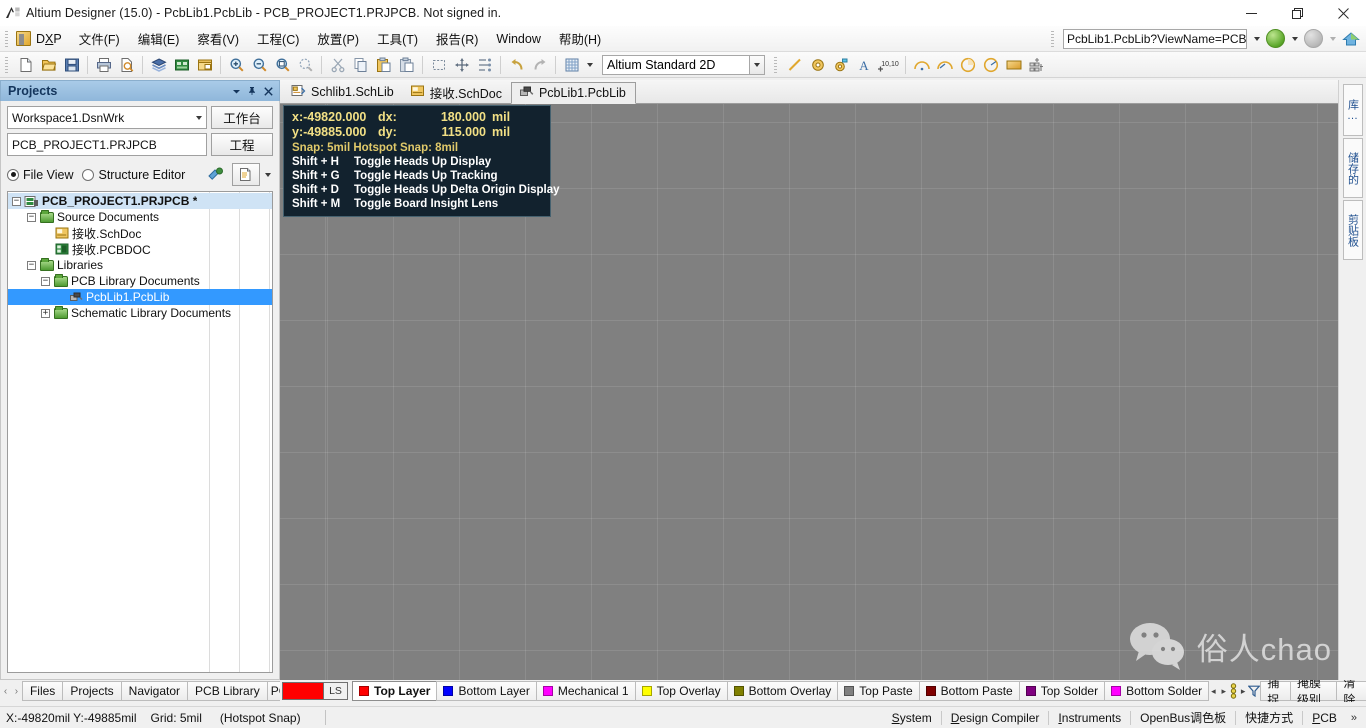 This screenshot has width=1366, height=728. What do you see at coordinates (990, 65) in the screenshot?
I see `place-full-circle-icon` at bounding box center [990, 65].